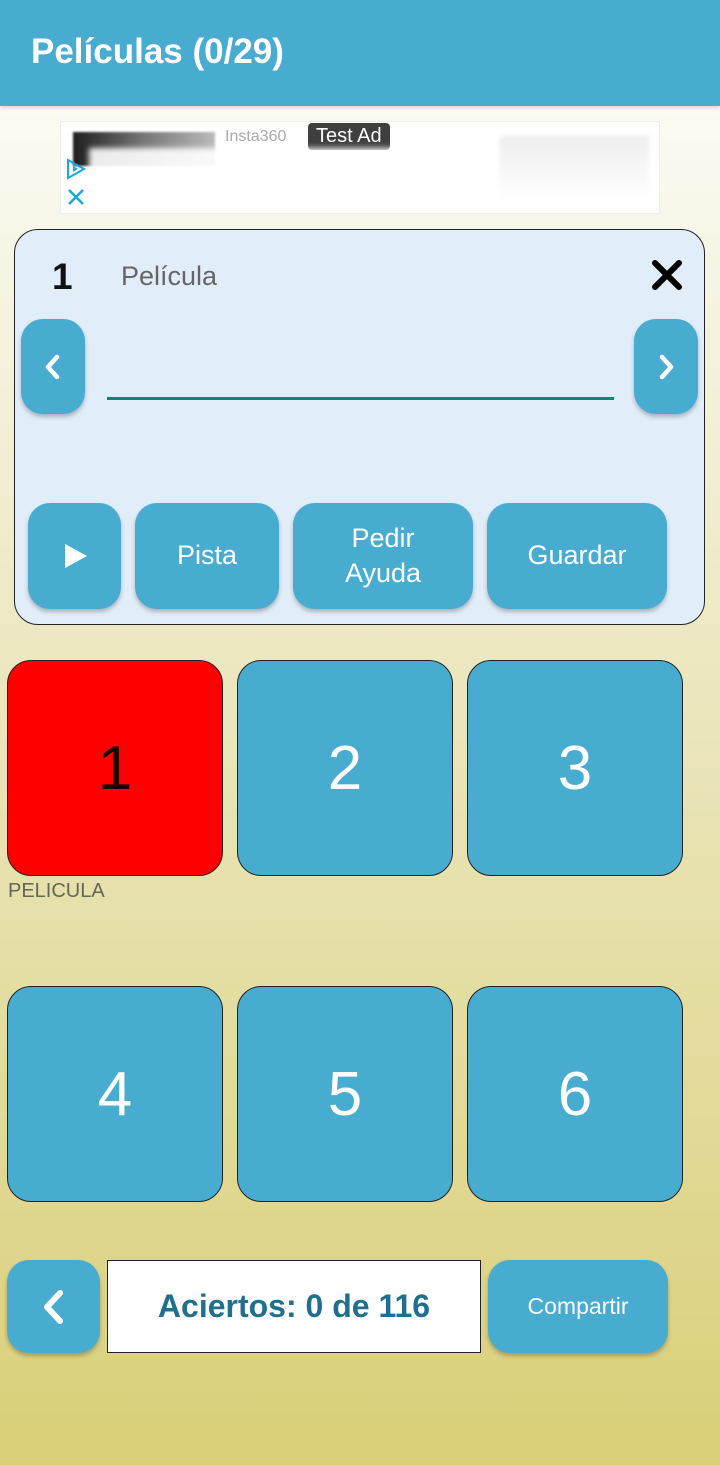 The width and height of the screenshot is (720, 1465). What do you see at coordinates (574, 168) in the screenshot?
I see `ad-cta` at bounding box center [574, 168].